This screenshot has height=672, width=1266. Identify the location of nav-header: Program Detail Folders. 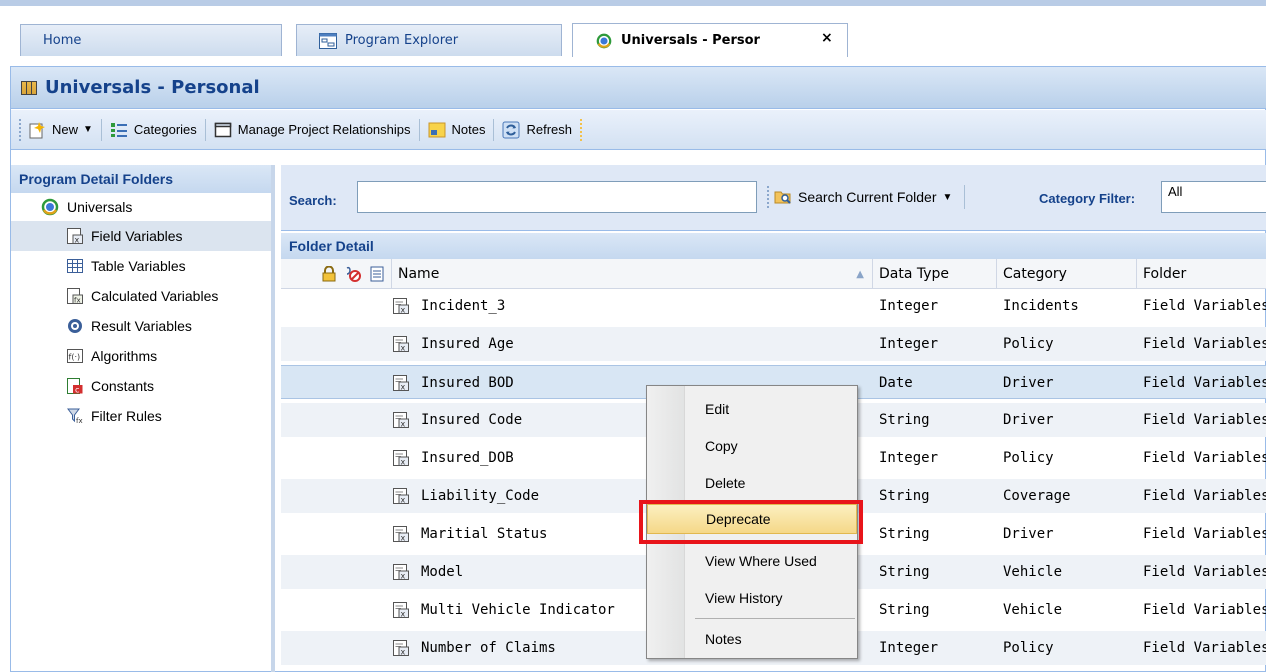
(141, 179).